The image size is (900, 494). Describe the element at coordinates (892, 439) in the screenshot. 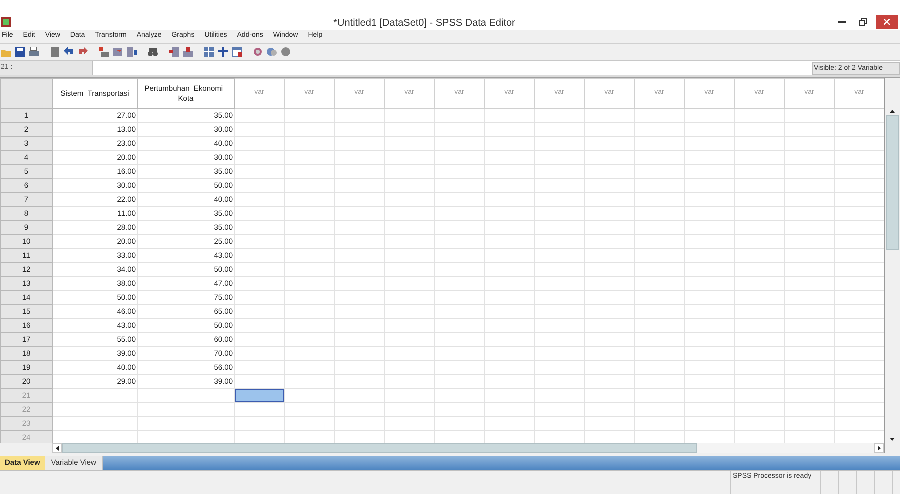

I see `down-arrow-icon` at that location.